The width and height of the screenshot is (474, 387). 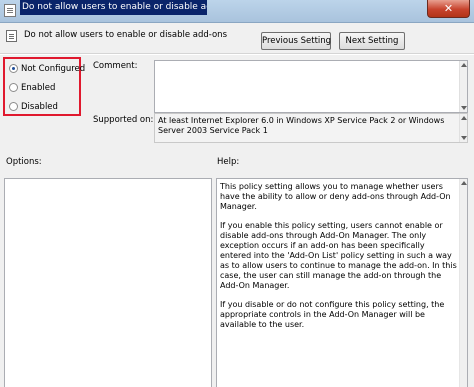 I want to click on supported-on-scrollbar, so click(x=463, y=128).